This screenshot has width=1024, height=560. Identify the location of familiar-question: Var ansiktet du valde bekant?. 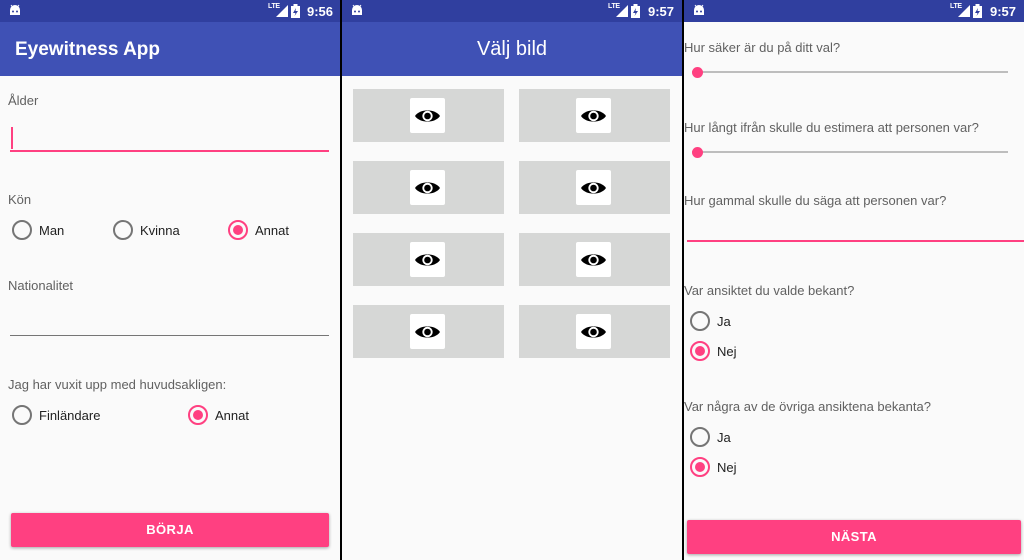
(769, 290).